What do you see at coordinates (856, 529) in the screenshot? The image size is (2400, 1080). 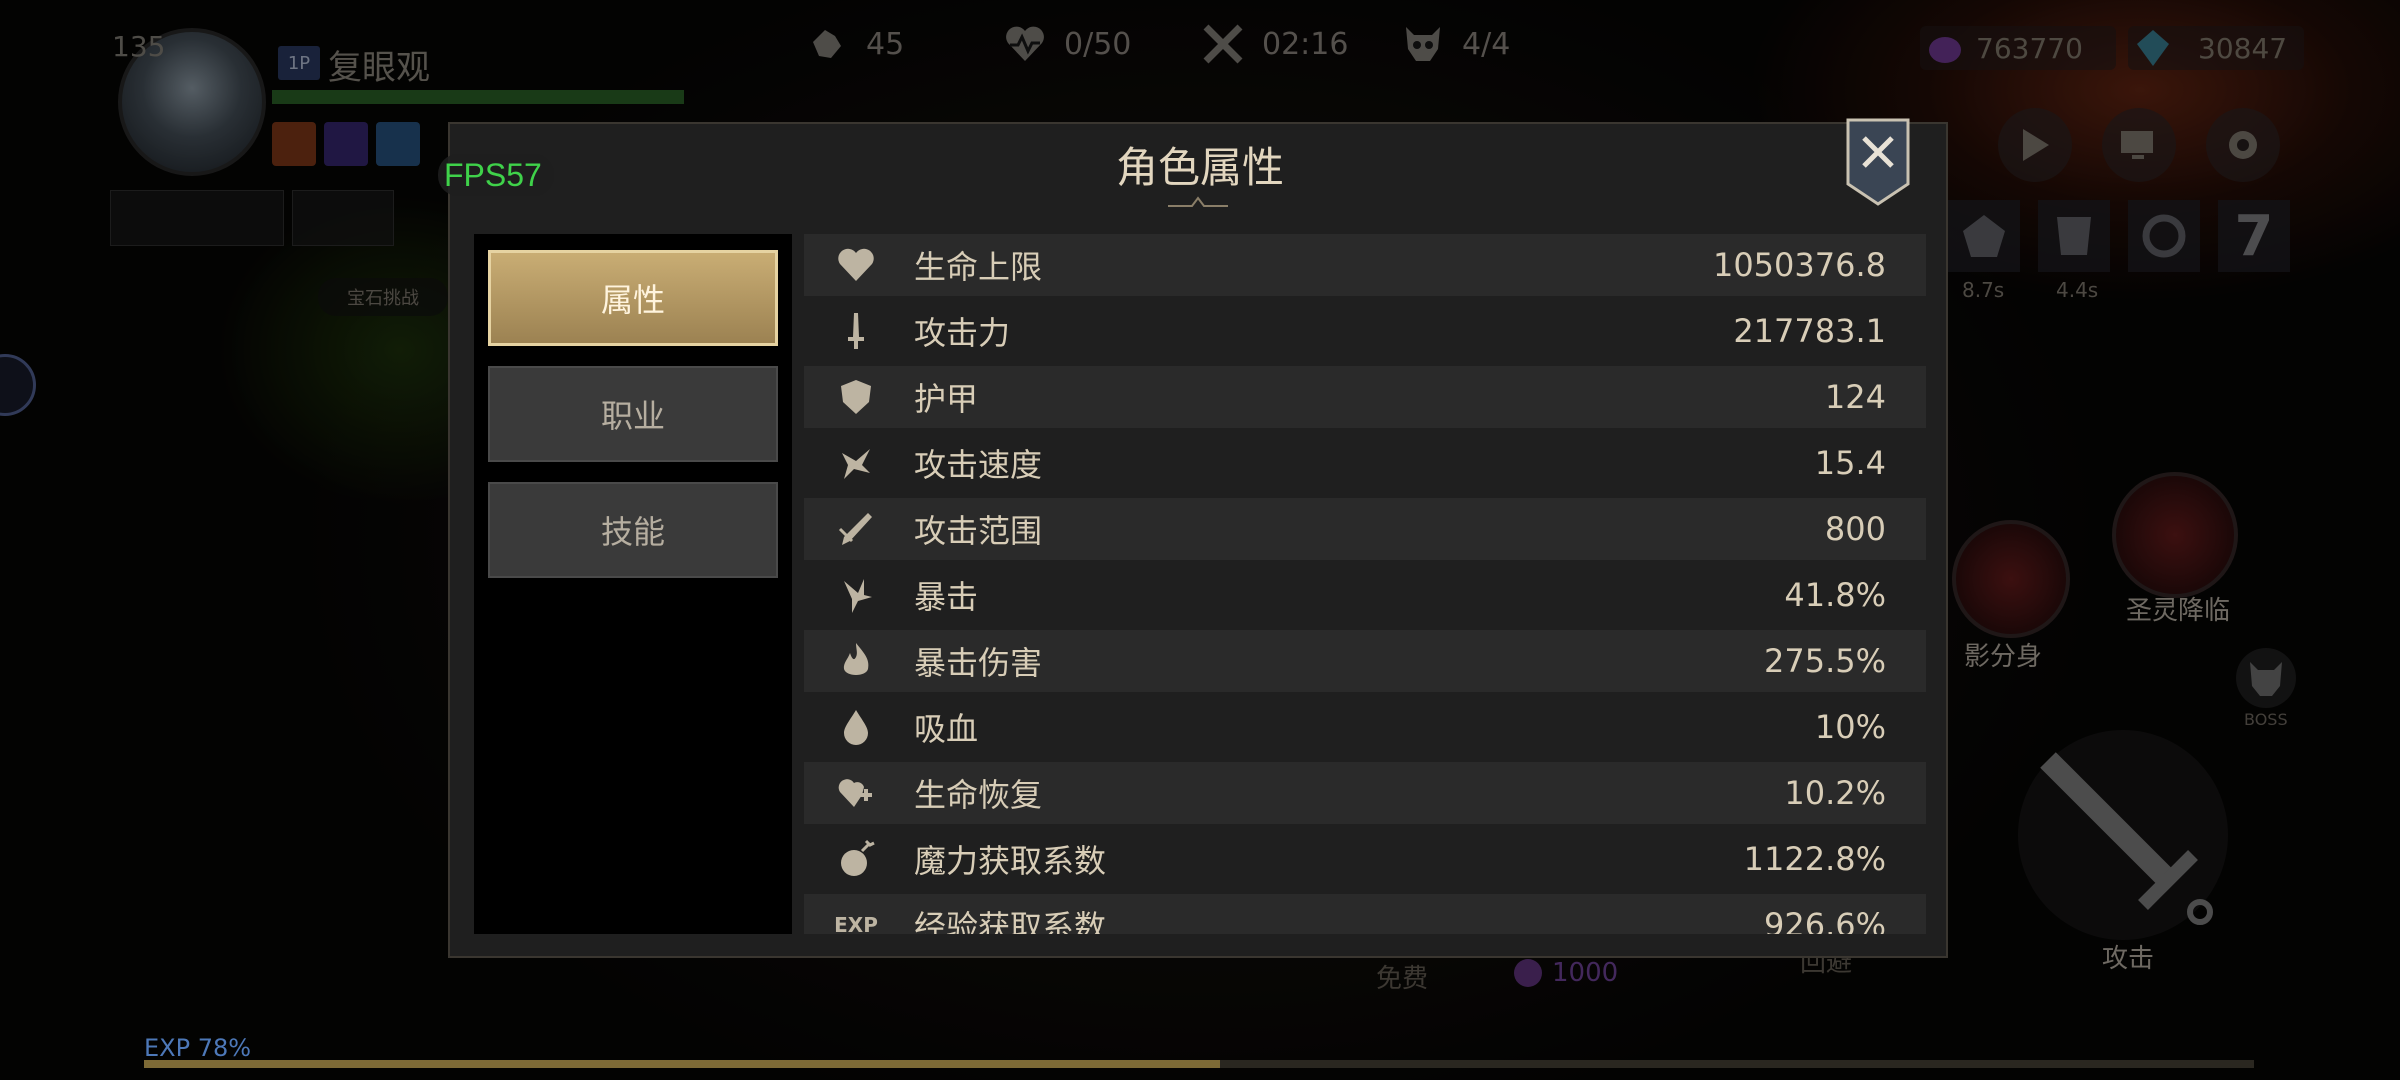 I see `range-icon` at bounding box center [856, 529].